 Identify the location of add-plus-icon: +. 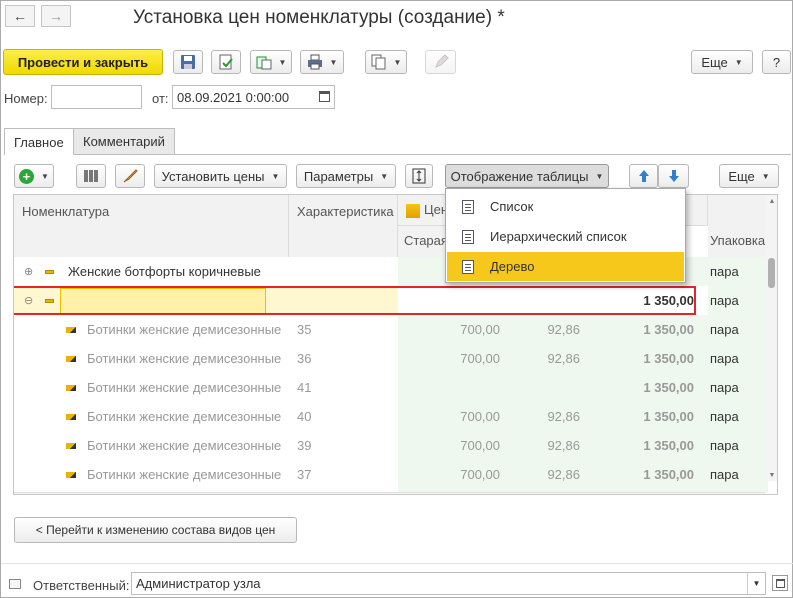
(27, 176).